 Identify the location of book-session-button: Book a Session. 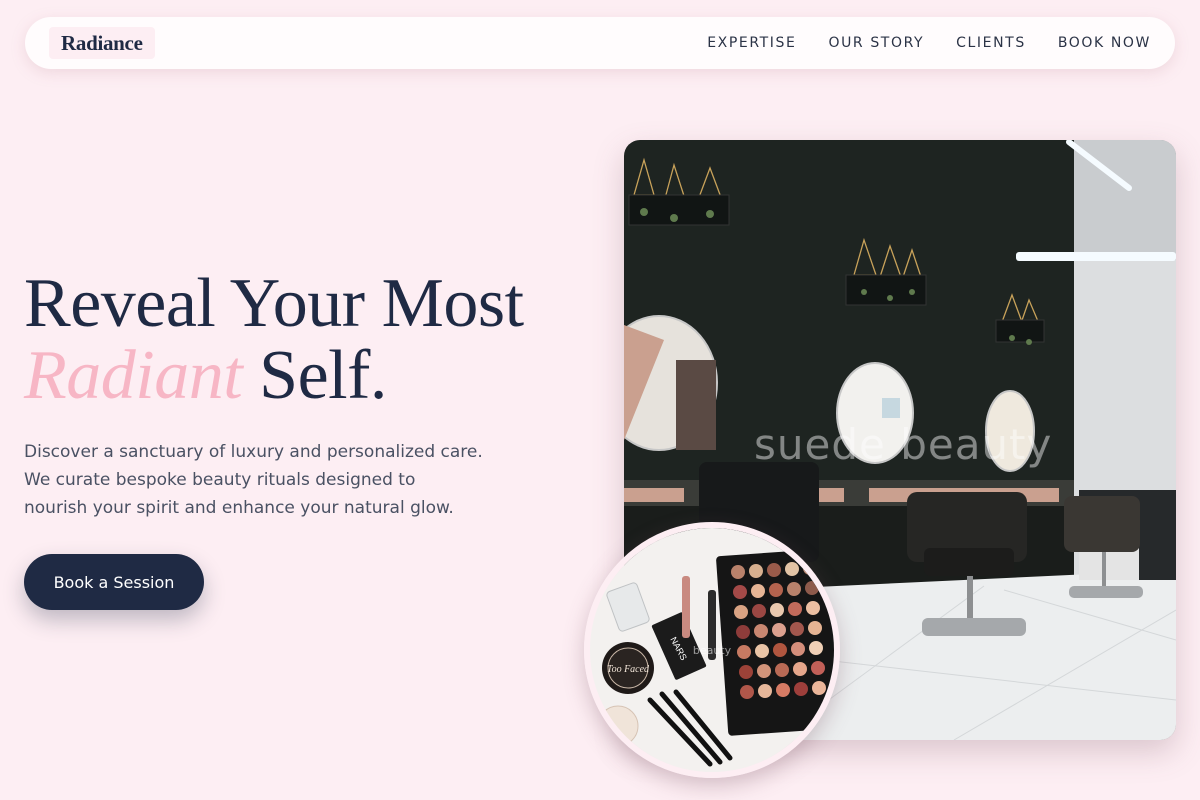
(114, 582).